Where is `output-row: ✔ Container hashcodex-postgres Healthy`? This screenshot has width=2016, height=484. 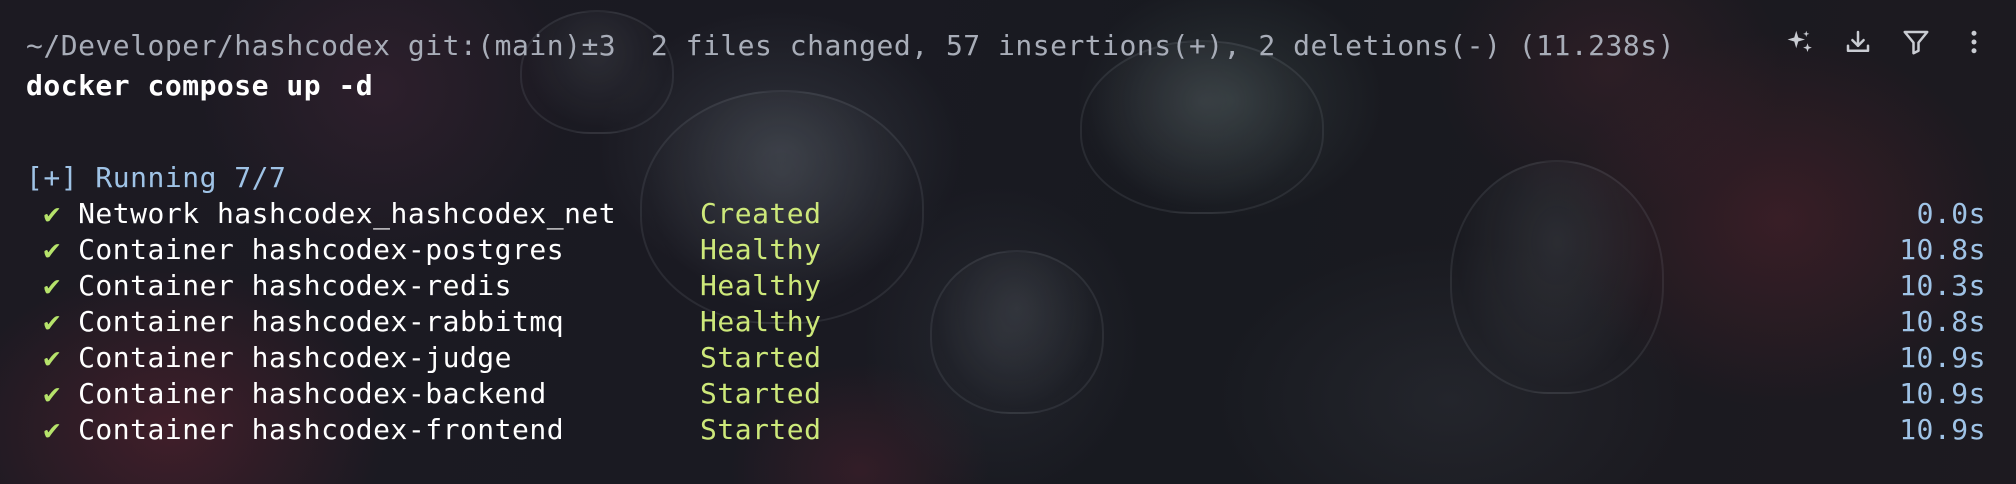
output-row: ✔ Container hashcodex-postgres Healthy is located at coordinates (423, 250).